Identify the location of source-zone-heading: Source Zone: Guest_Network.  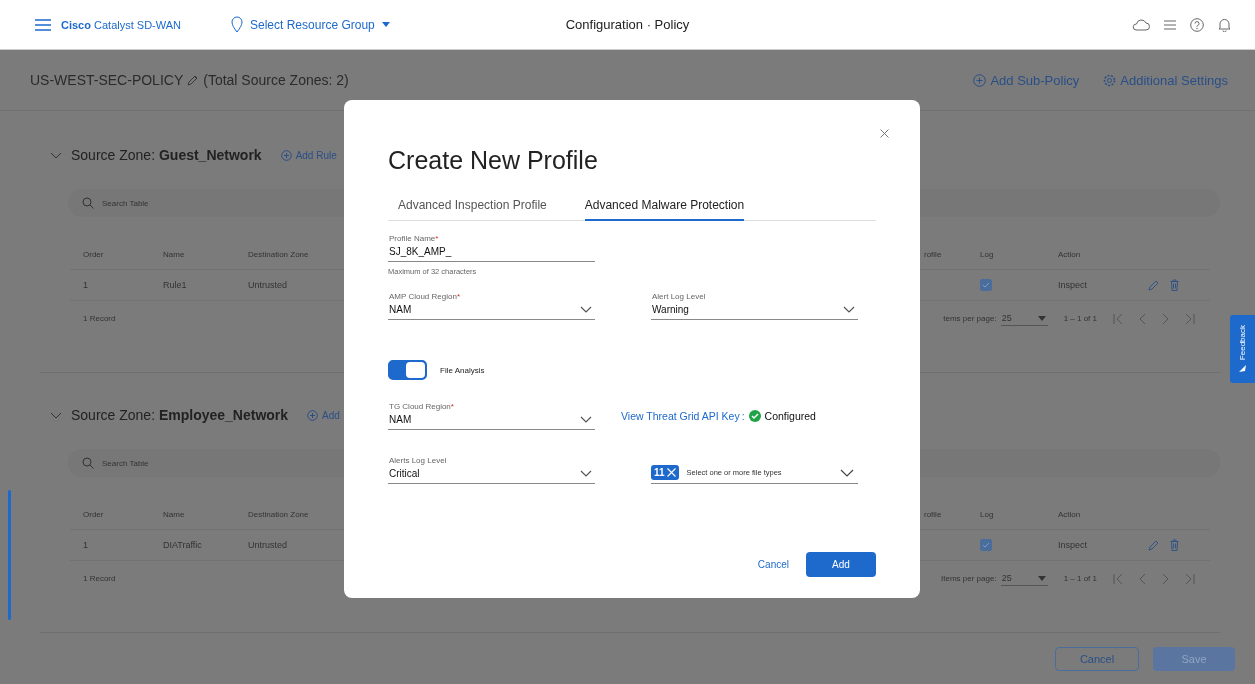
(166, 155).